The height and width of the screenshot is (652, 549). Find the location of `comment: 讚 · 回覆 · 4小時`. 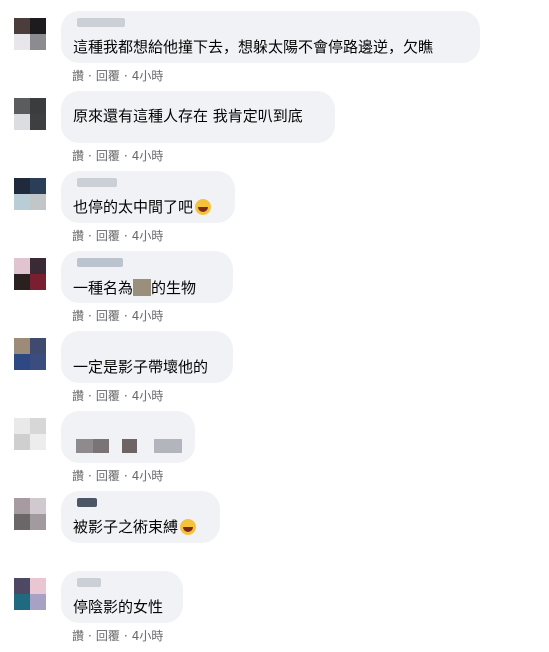

comment: 讚 · 回覆 · 4小時 is located at coordinates (274, 451).